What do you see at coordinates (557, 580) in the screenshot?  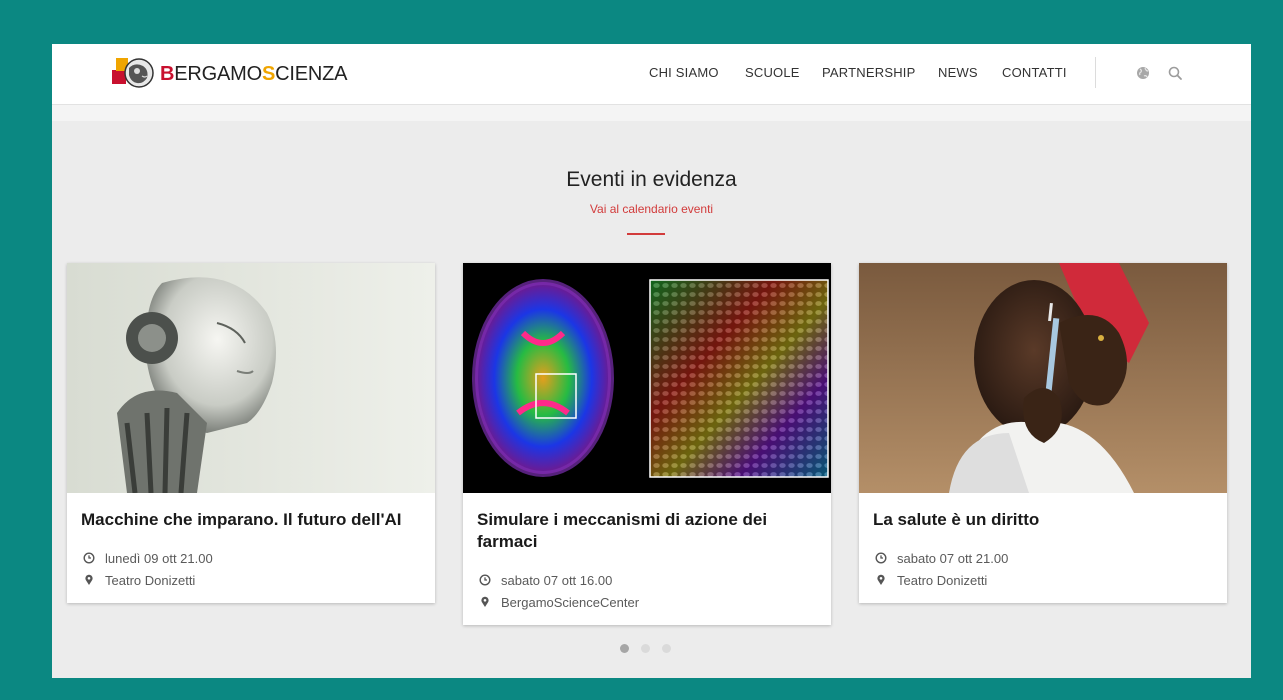 I see `event-datetime-text: sabato 07 ott 16.00` at bounding box center [557, 580].